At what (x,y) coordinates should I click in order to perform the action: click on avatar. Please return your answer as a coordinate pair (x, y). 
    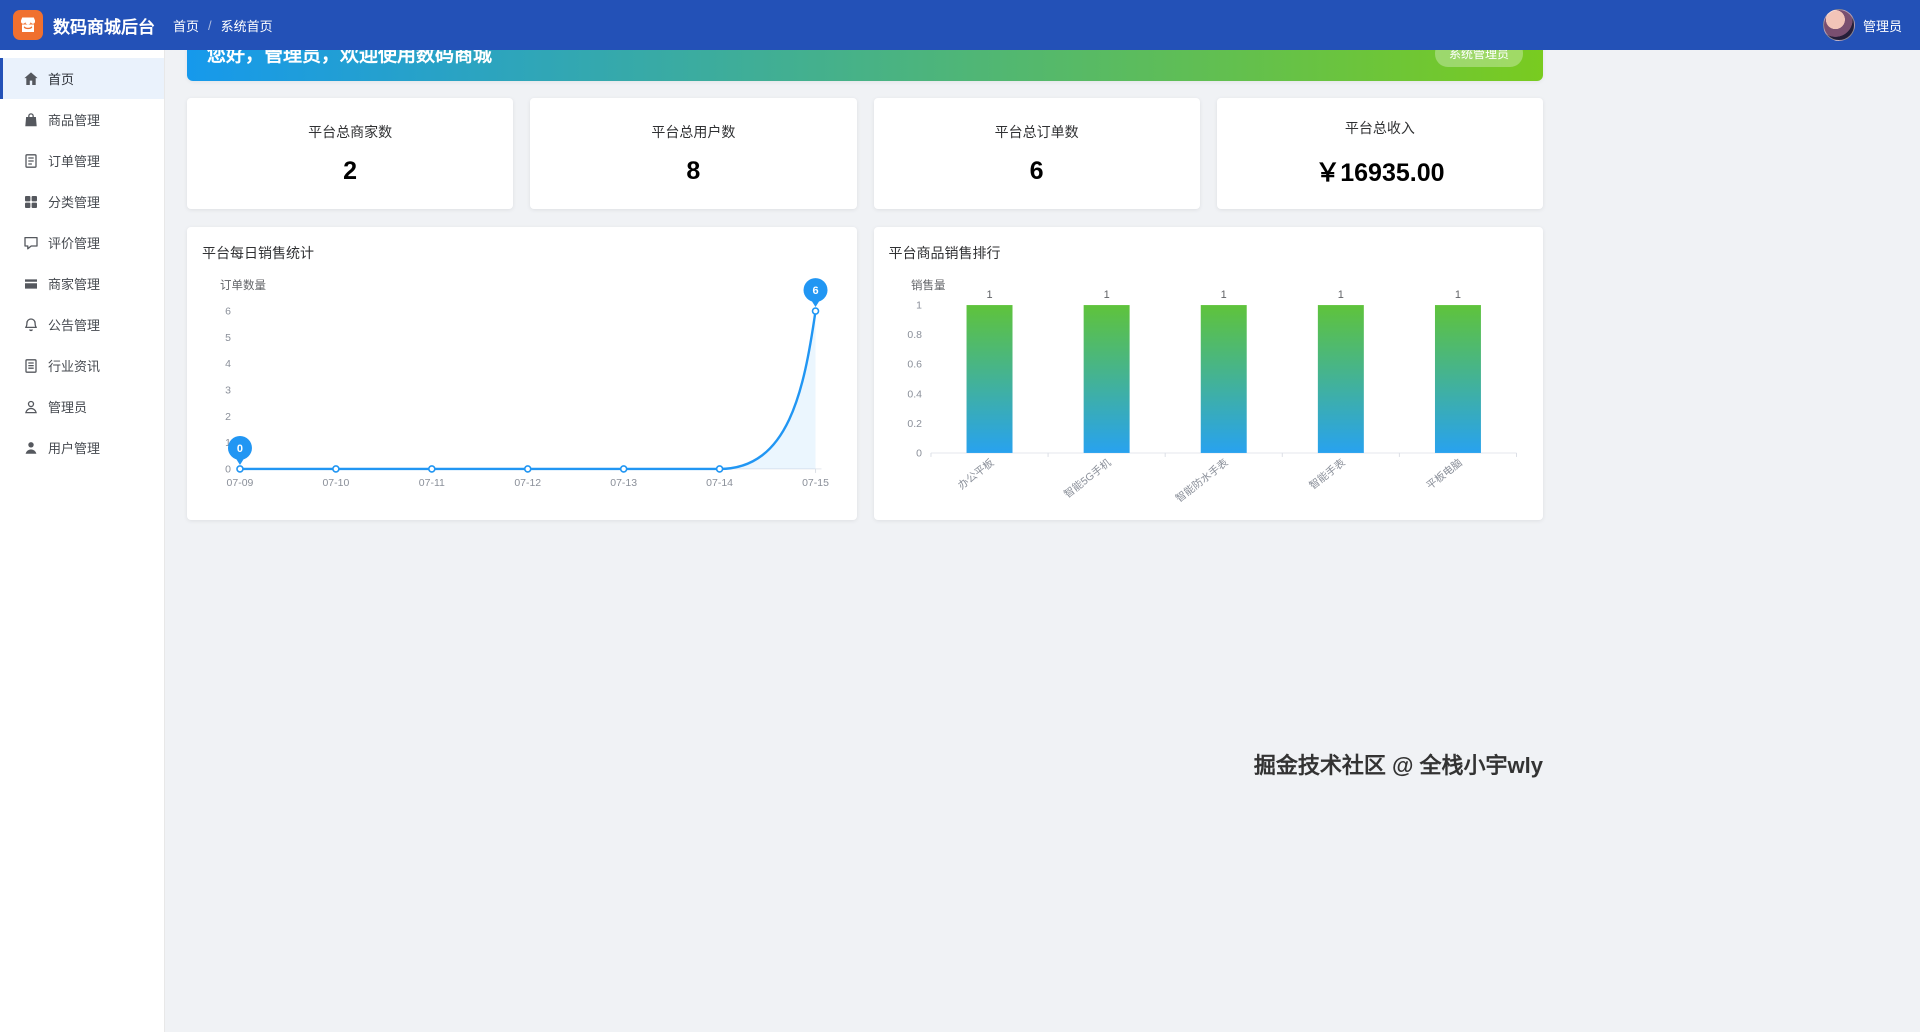
    Looking at the image, I should click on (1838, 25).